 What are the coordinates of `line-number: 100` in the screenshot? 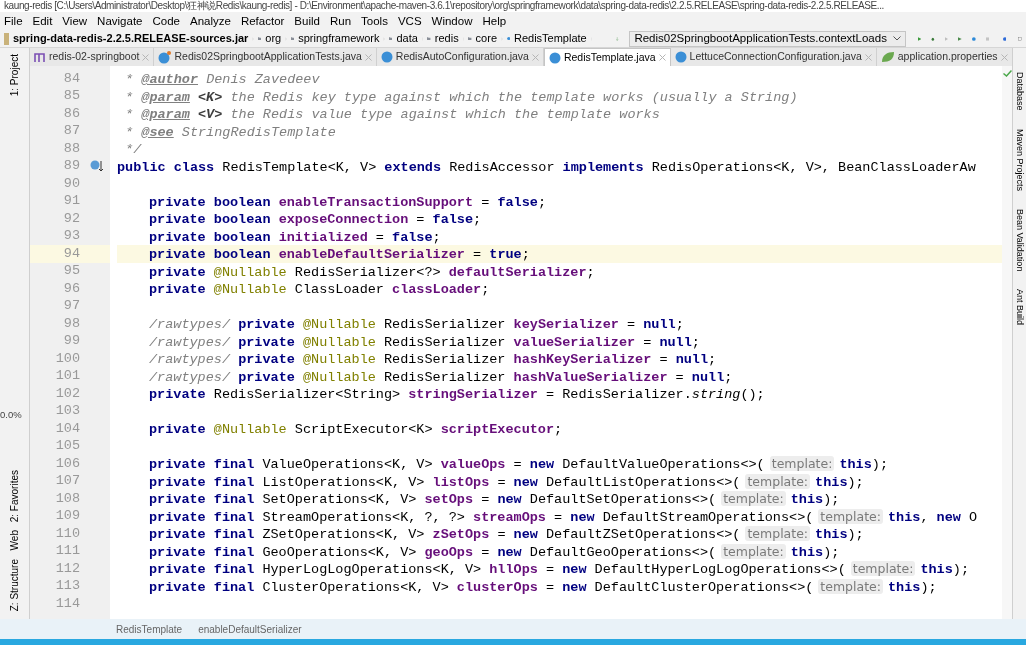 It's located at (67, 358).